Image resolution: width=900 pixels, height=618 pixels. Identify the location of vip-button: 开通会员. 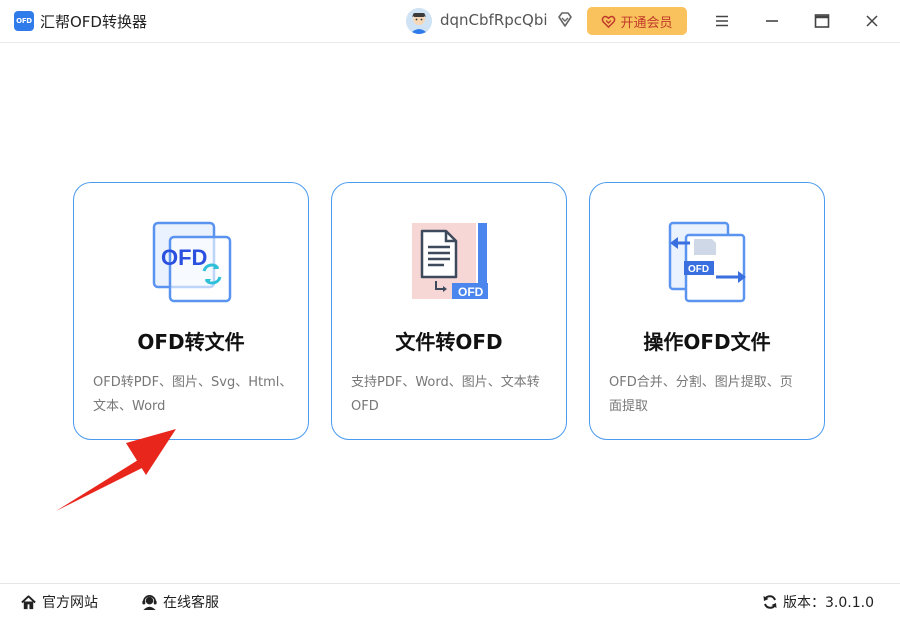
(637, 21).